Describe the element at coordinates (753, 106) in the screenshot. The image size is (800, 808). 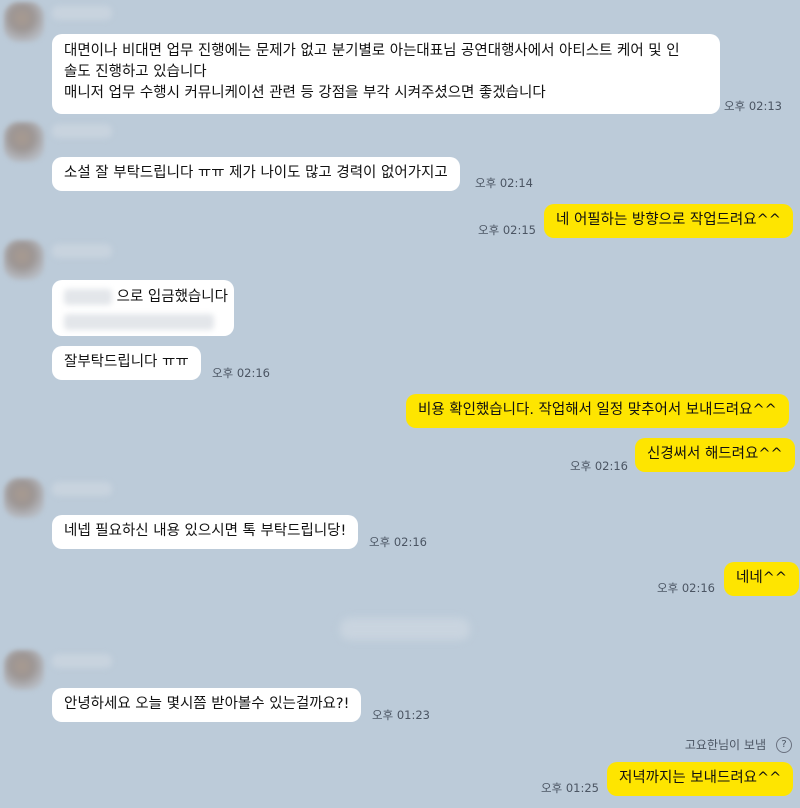
I see `message-time: 오후 02:13` at that location.